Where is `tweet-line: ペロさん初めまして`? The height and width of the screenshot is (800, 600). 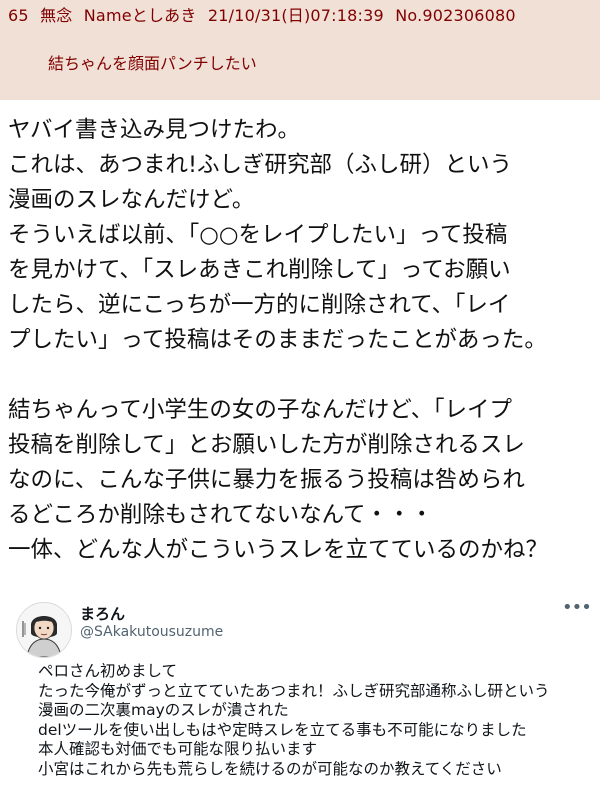 tweet-line: ペロさん初めまして is located at coordinates (108, 671).